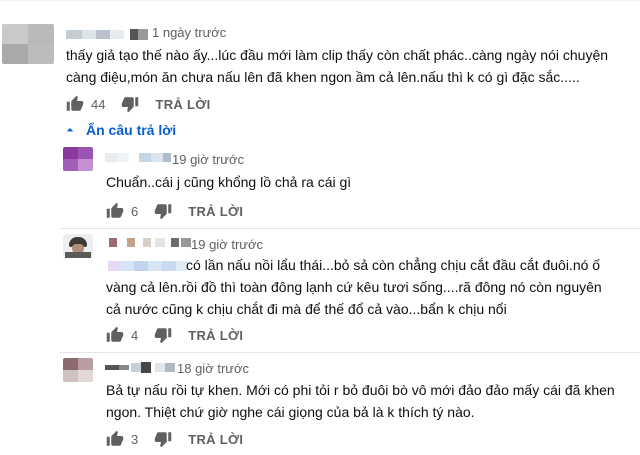 Image resolution: width=640 pixels, height=455 pixels. I want to click on top-edge, so click(320, 0).